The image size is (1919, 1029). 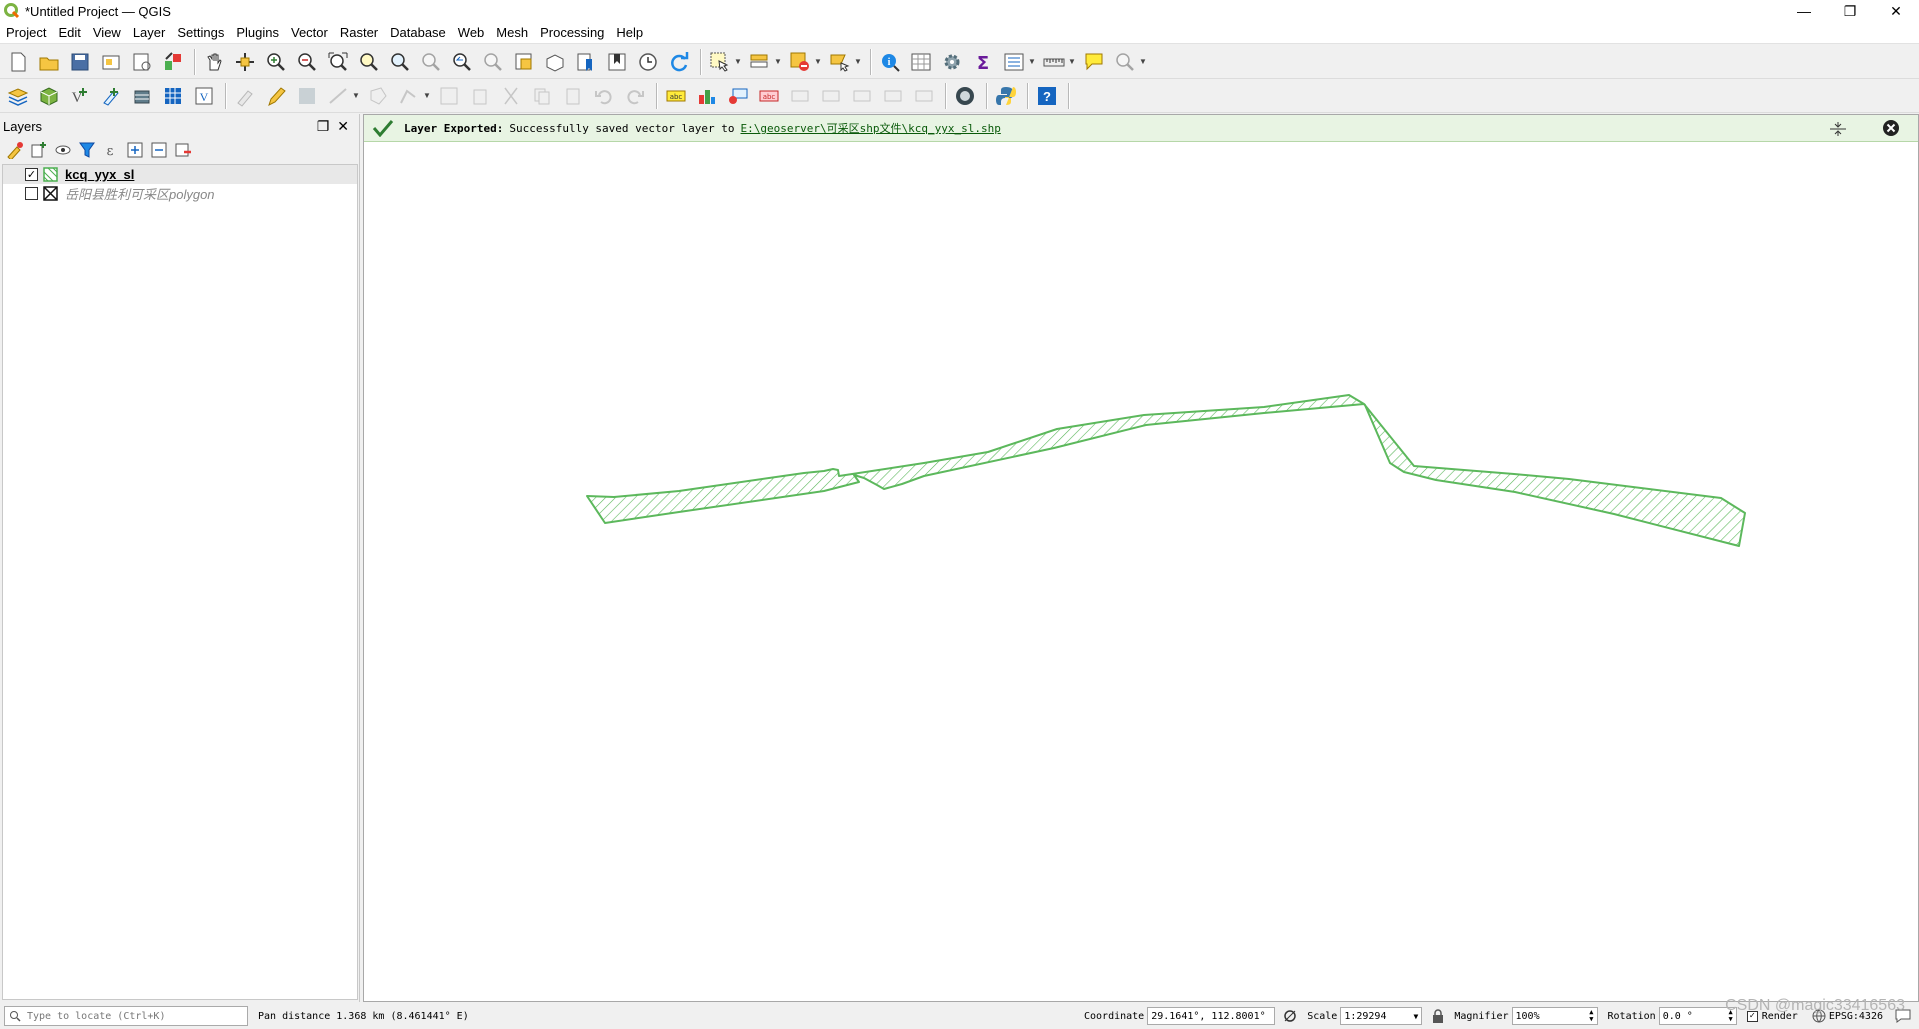 I want to click on statistical-summary-icon: Σ, so click(x=983, y=62).